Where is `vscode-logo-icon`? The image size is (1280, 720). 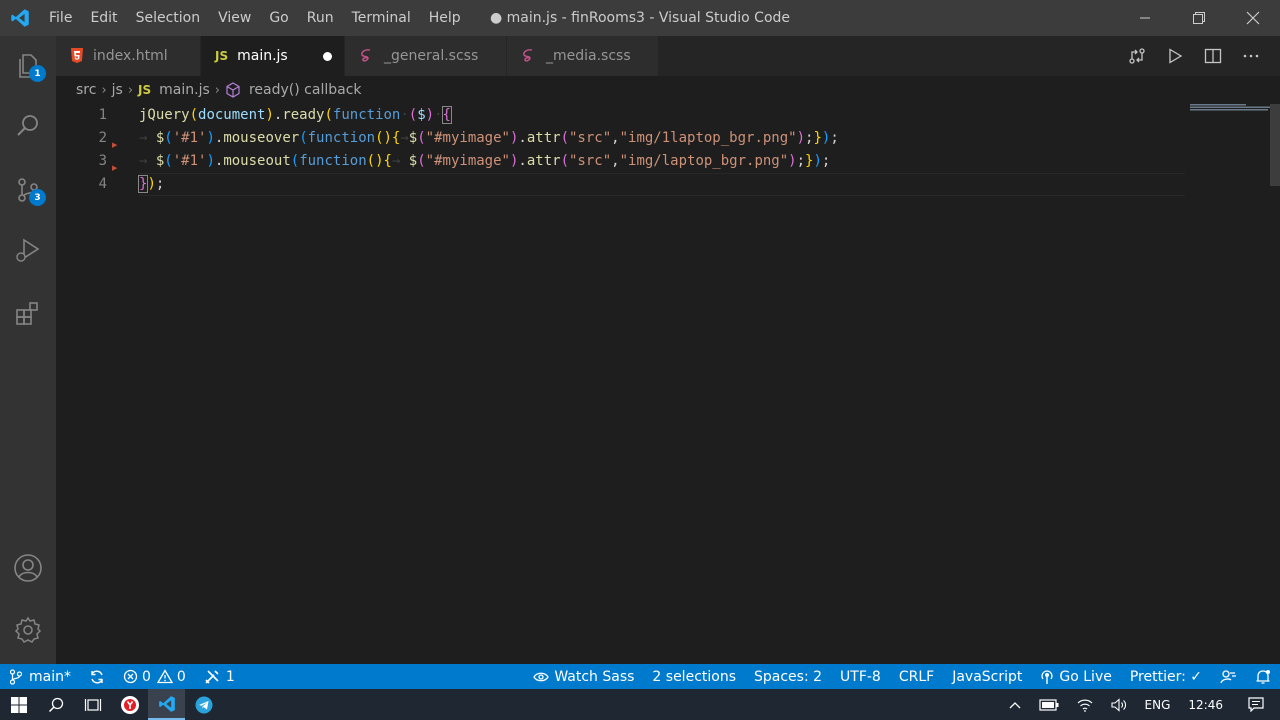 vscode-logo-icon is located at coordinates (20, 18).